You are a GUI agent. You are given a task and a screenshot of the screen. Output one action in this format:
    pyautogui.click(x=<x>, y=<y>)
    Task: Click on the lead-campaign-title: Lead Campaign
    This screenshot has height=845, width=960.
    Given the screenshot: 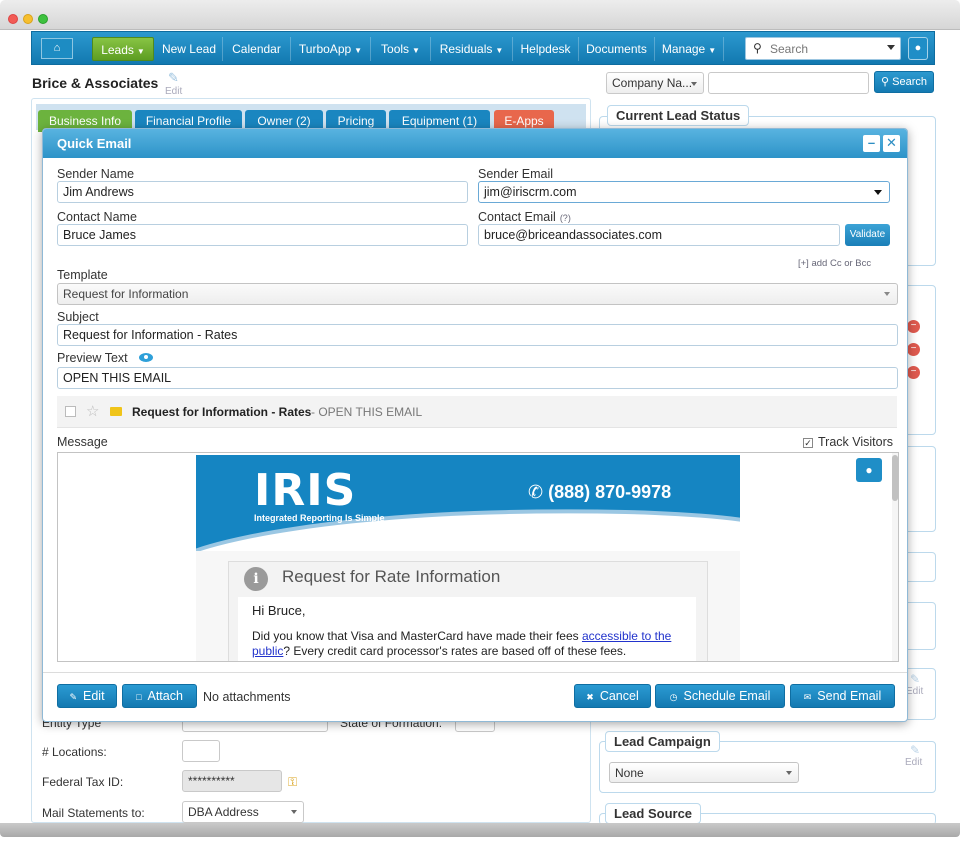 What is the action you would take?
    pyautogui.click(x=662, y=741)
    